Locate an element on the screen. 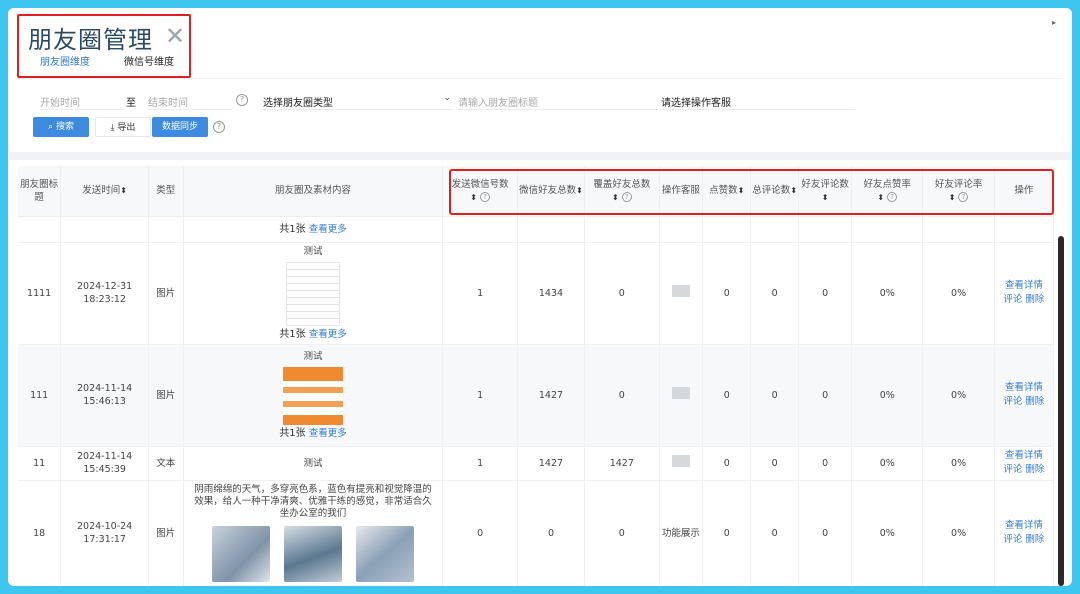  empty-cell is located at coordinates (551, 229).